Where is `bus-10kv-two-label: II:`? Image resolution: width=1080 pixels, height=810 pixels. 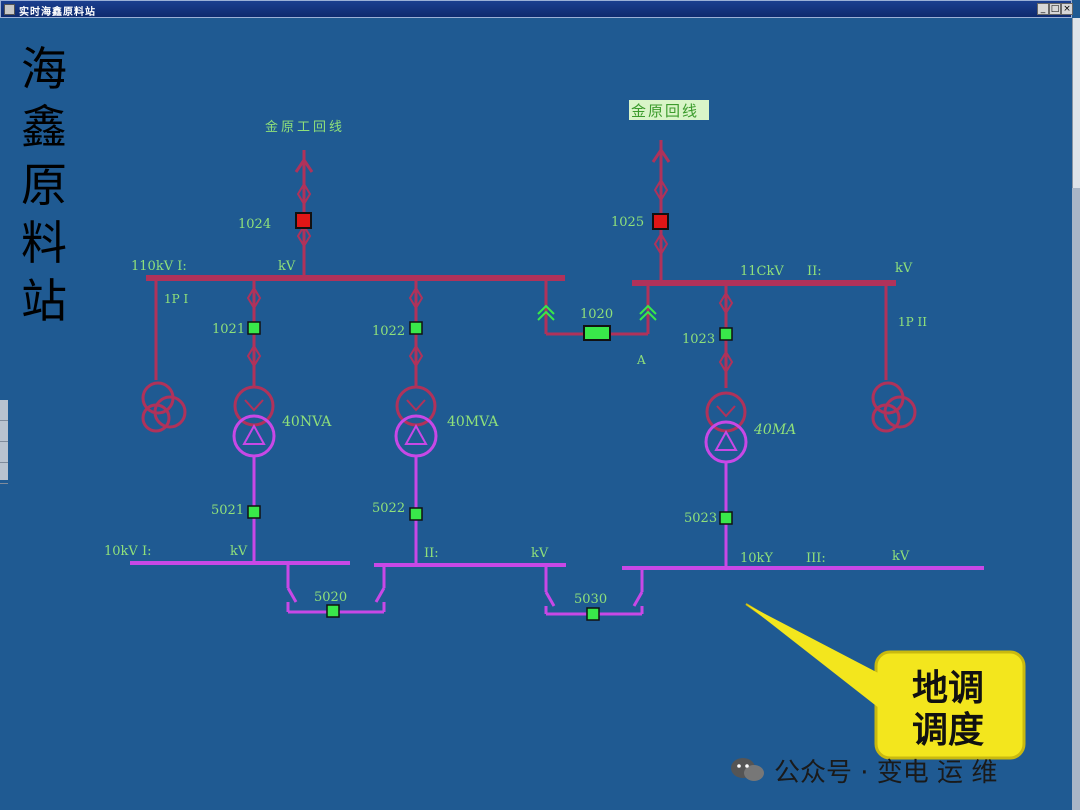
bus-10kv-two-label: II: is located at coordinates (431, 553).